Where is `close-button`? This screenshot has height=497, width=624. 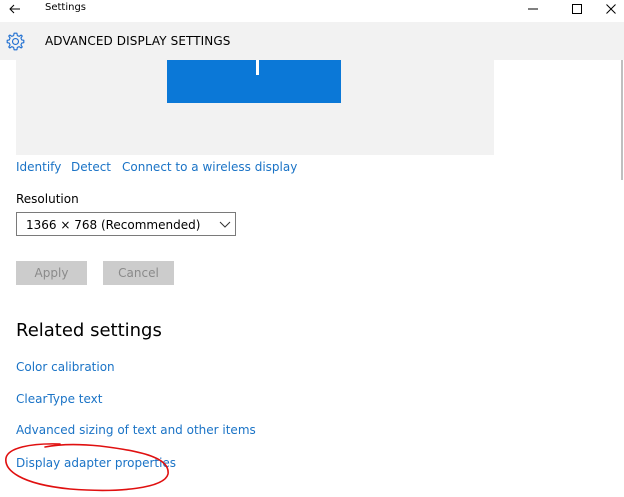 close-button is located at coordinates (610, 9).